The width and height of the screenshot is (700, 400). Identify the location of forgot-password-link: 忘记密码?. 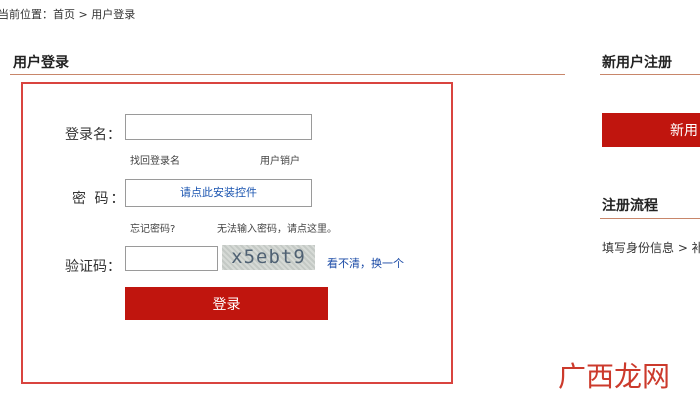
(152, 227).